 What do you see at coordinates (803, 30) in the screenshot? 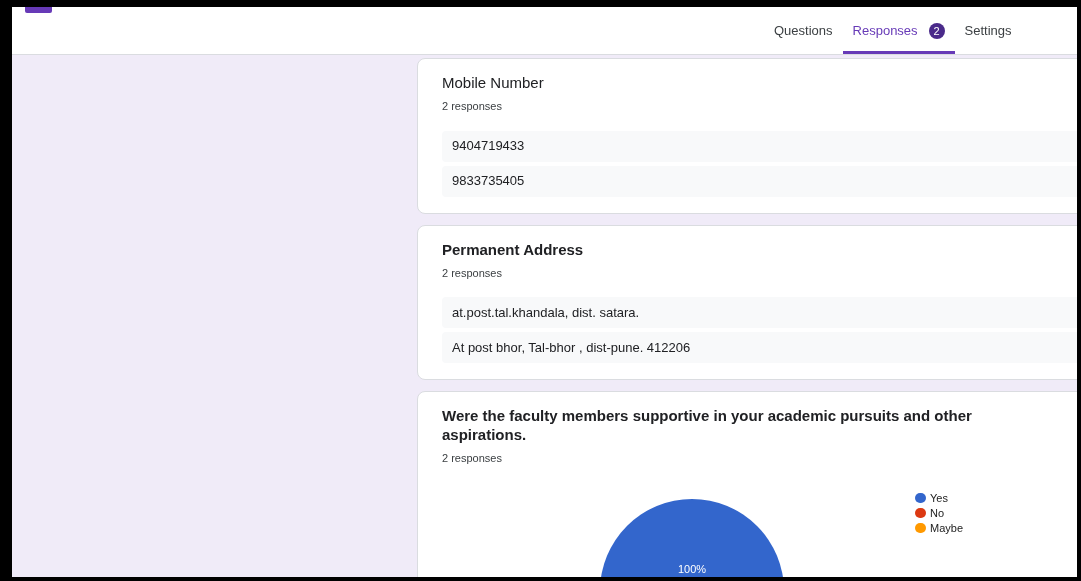
I see `tab: Questions` at bounding box center [803, 30].